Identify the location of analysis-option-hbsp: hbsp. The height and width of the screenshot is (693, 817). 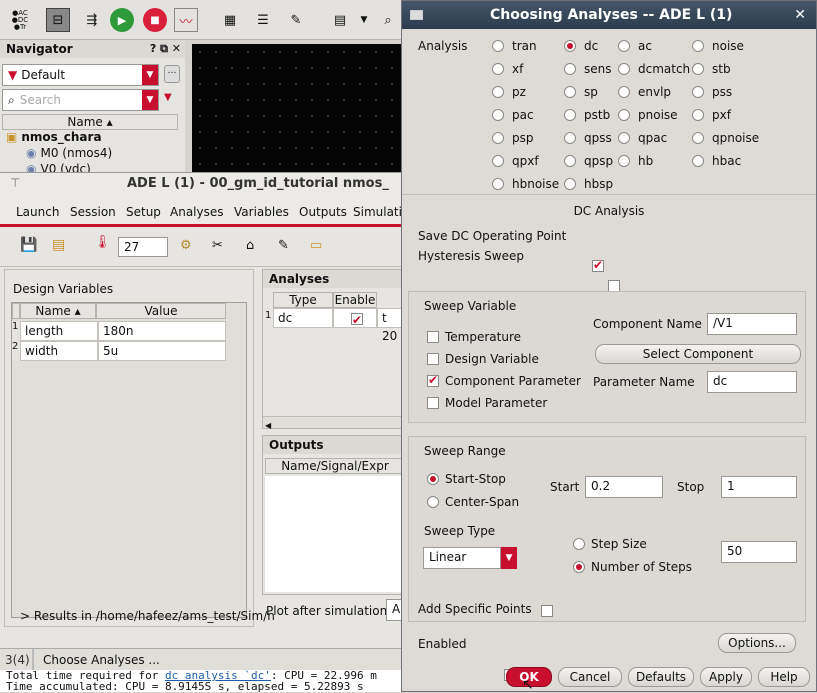
(588, 184).